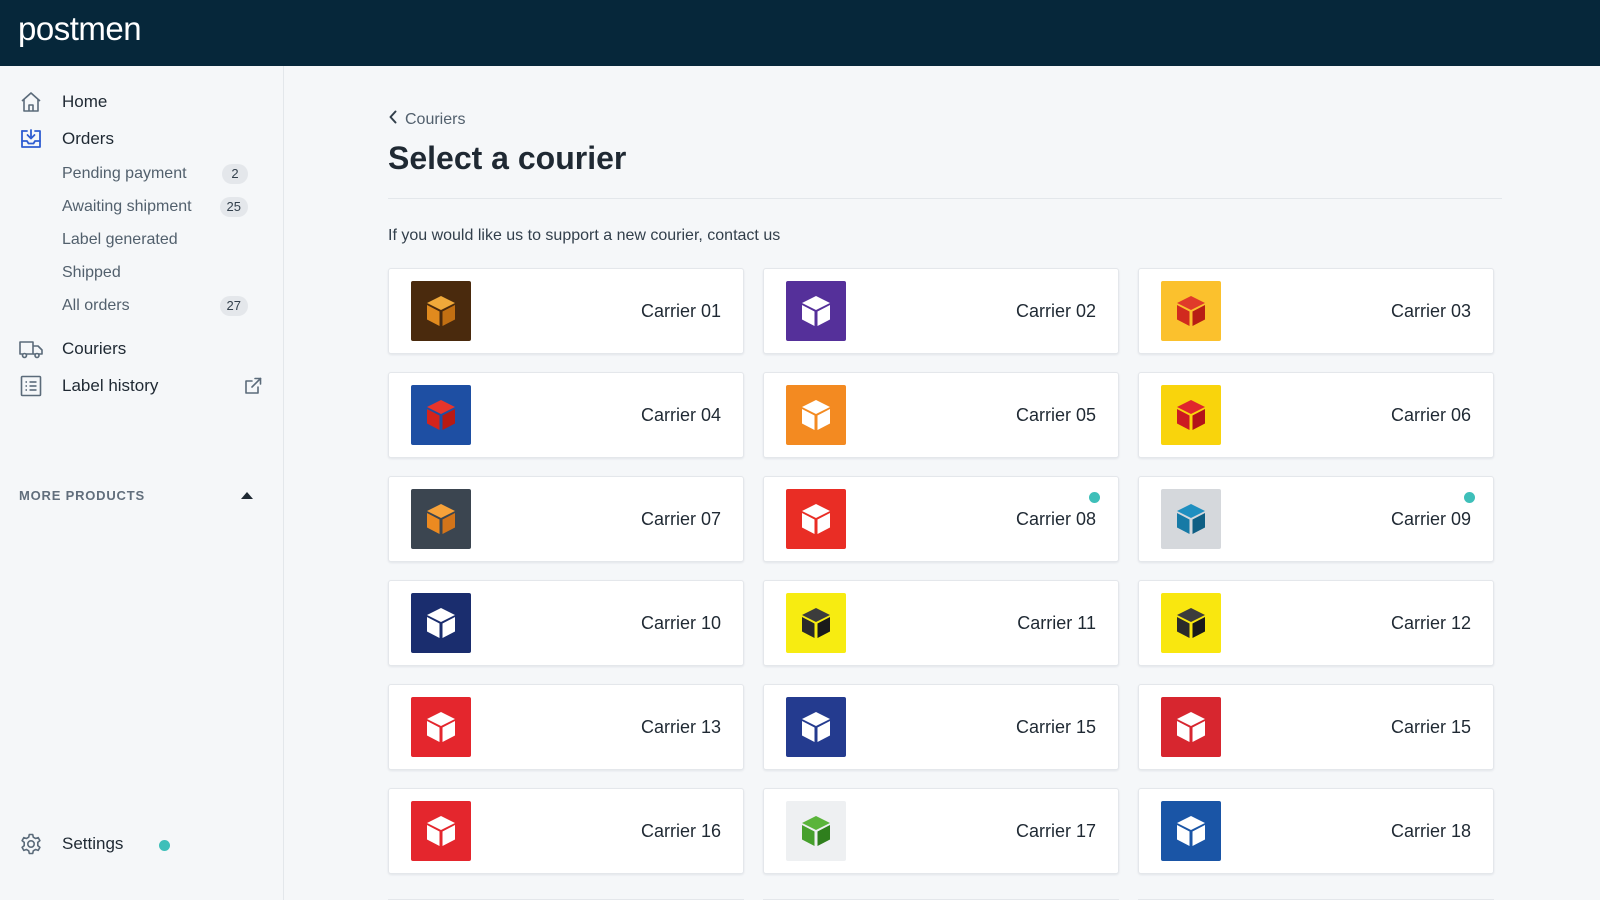 The image size is (1600, 900). Describe the element at coordinates (680, 623) in the screenshot. I see `courier-name: Carrier 10` at that location.